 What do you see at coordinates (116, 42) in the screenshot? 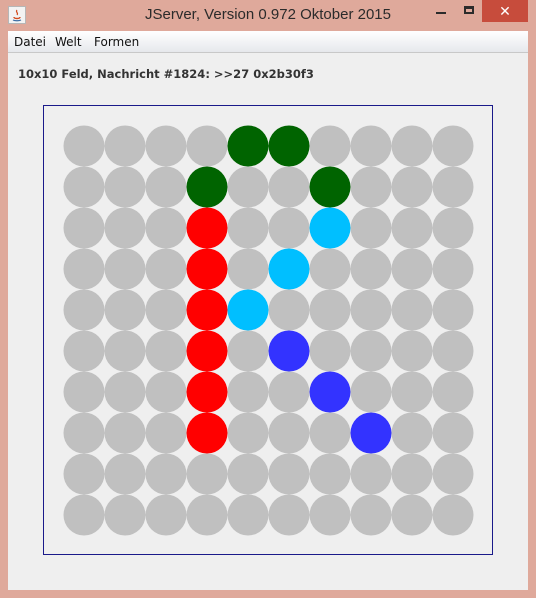
I see `menu-formen: Formen` at bounding box center [116, 42].